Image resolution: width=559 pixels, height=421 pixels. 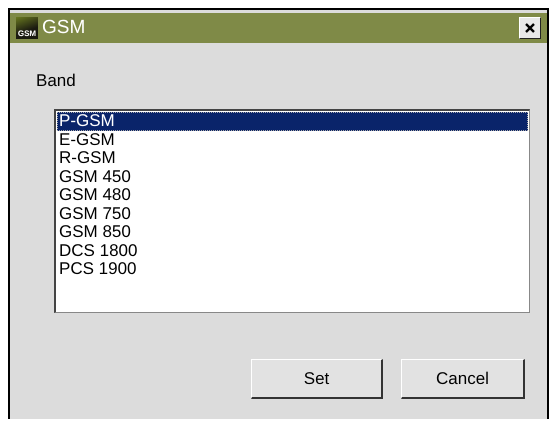 What do you see at coordinates (292, 269) in the screenshot?
I see `list-item: PCS 1900` at bounding box center [292, 269].